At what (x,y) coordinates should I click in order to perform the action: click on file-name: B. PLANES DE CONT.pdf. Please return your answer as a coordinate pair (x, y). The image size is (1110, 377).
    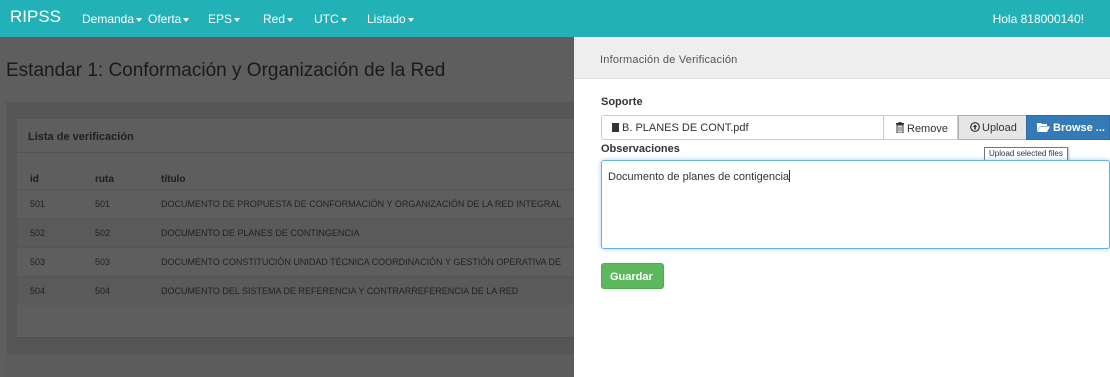
    Looking at the image, I should click on (685, 128).